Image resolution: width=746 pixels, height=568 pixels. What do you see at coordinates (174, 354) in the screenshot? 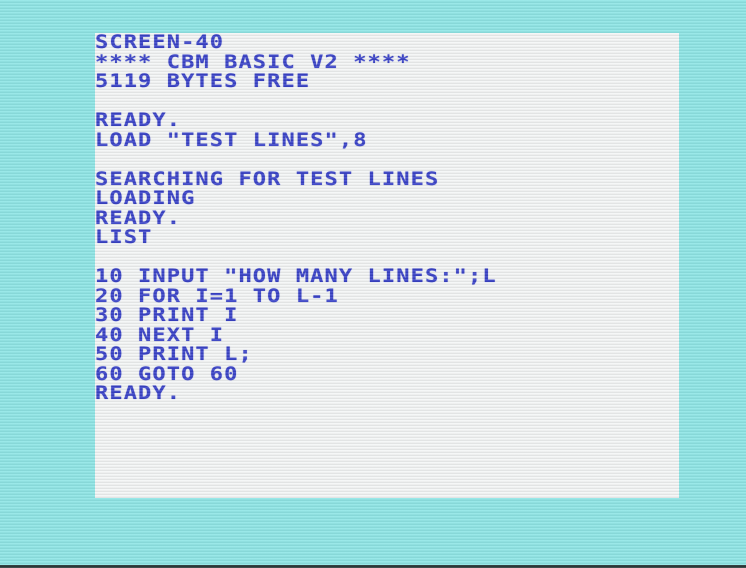
I see `program-line: 50 PRINT L;` at bounding box center [174, 354].